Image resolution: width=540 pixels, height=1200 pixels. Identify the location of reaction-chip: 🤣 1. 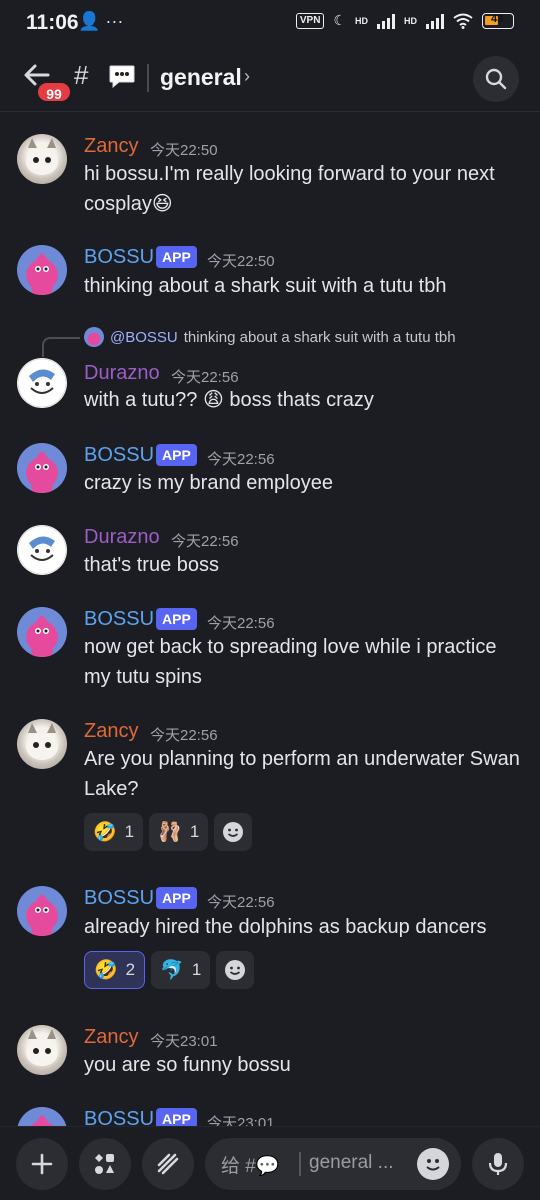
(114, 832).